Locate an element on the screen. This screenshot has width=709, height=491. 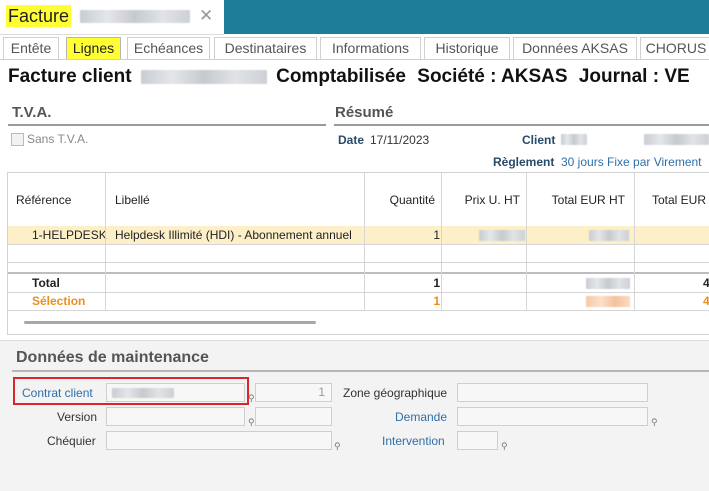
resume-section-title: Résumé is located at coordinates (364, 112).